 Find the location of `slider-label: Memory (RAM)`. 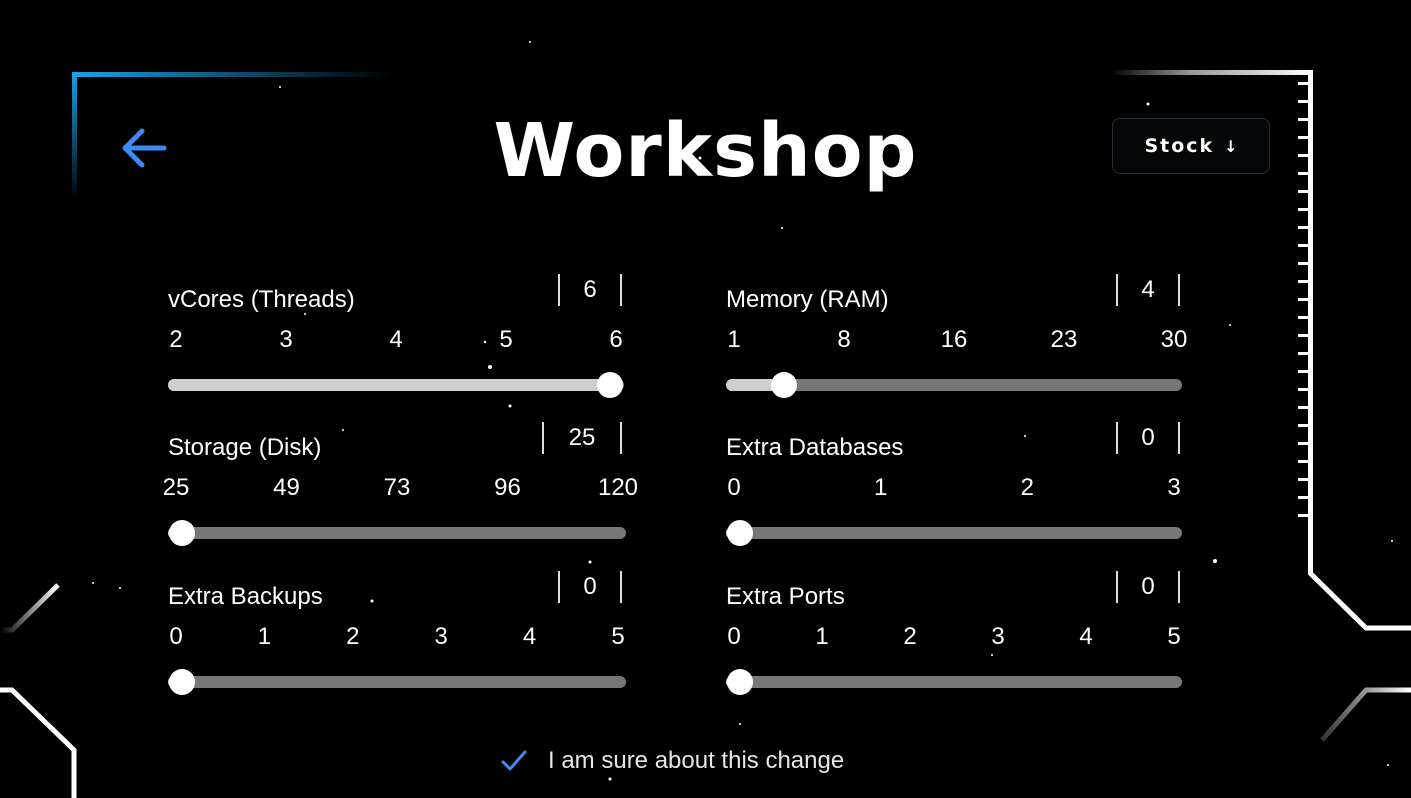

slider-label: Memory (RAM) is located at coordinates (807, 299).